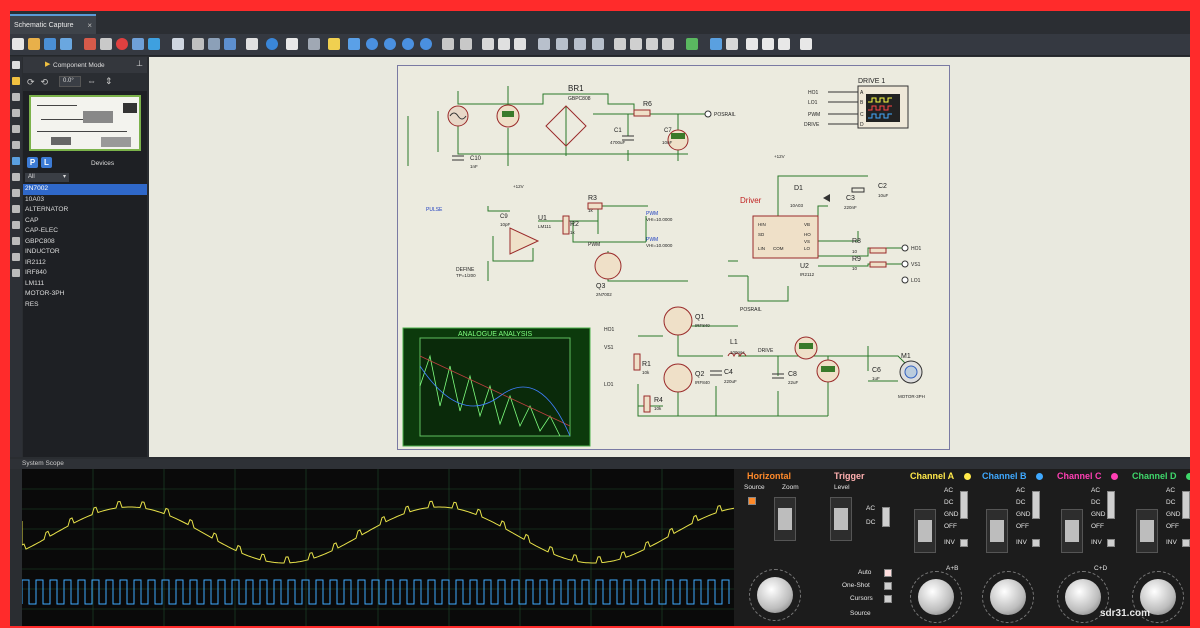  I want to click on channel-c-coupling-switch, so click(1111, 505).